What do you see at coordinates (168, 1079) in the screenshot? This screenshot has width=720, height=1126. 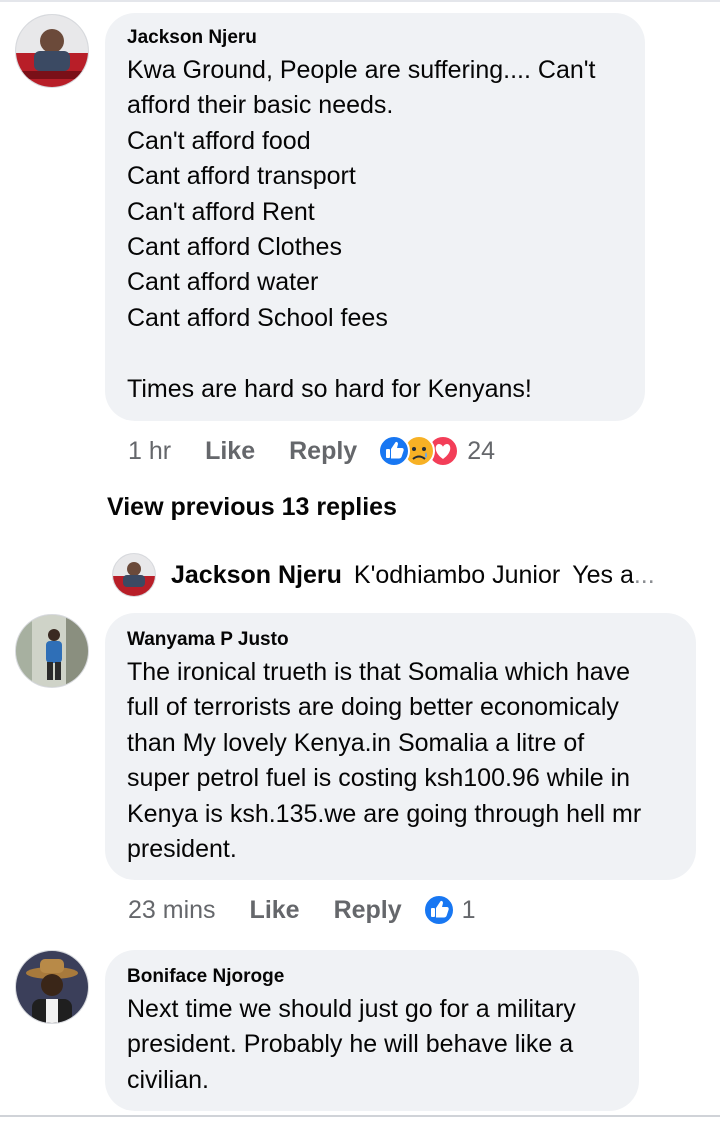 I see `comment-line: civilian.` at bounding box center [168, 1079].